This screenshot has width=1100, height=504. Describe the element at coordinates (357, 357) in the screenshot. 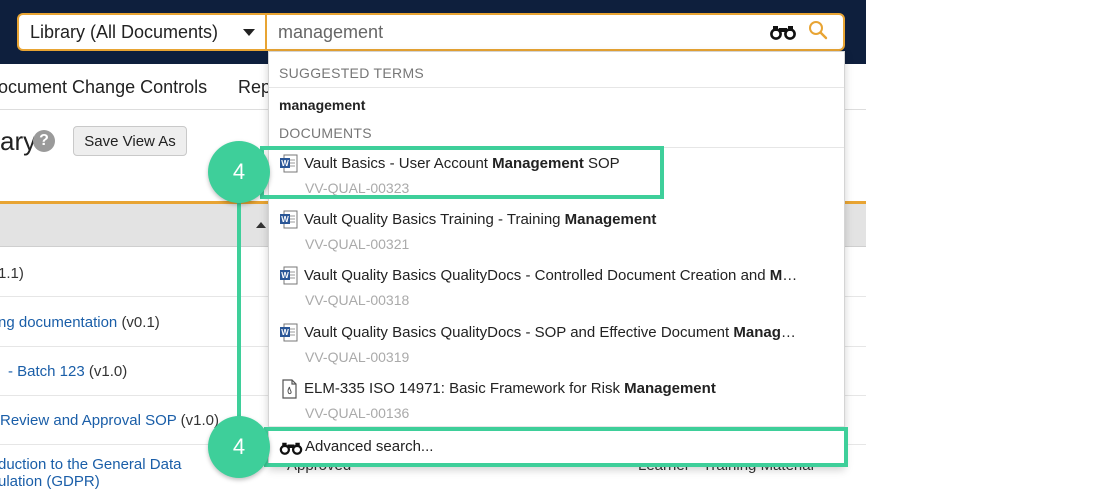

I see `doc-number: VV-QUAL-00319` at that location.